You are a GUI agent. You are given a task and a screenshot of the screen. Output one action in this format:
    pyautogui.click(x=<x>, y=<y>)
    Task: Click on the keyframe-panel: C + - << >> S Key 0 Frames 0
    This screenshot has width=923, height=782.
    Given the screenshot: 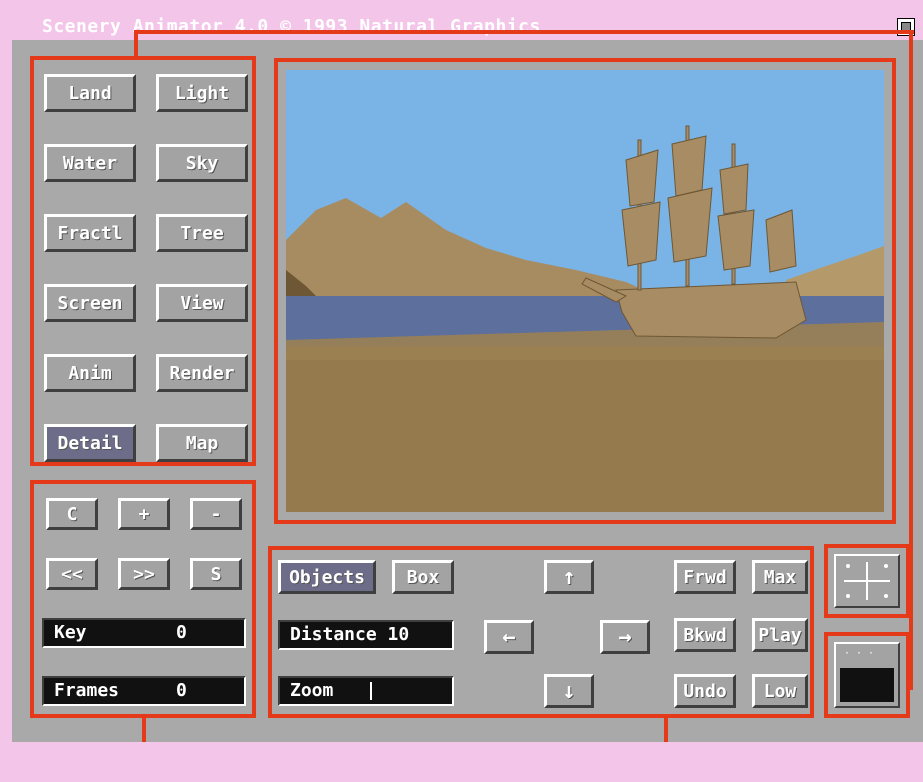 What is the action you would take?
    pyautogui.click(x=143, y=599)
    